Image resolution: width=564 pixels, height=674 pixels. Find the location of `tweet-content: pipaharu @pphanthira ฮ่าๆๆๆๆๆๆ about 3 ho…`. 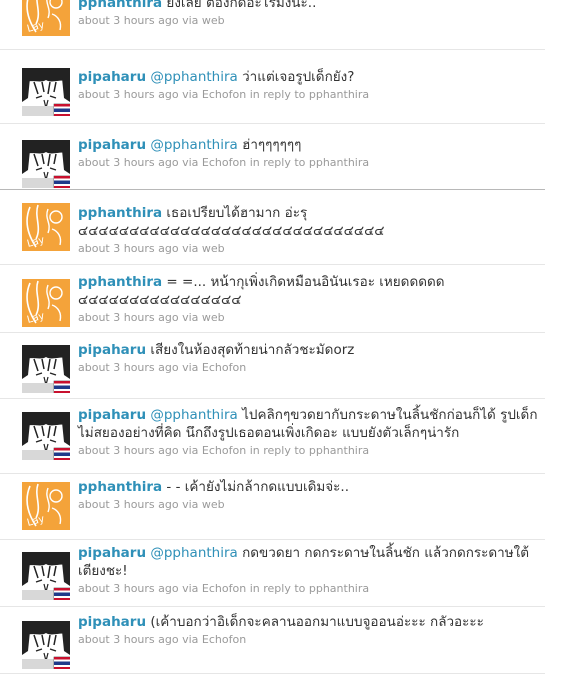

tweet-content: pipaharu @pphanthira ฮ่าๆๆๆๆๆๆ about 3 ho… is located at coordinates (308, 153).